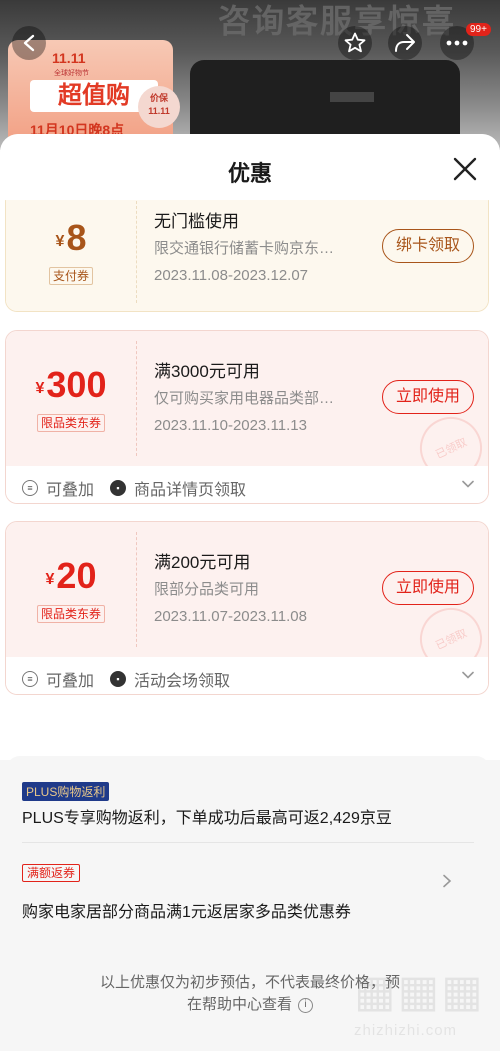 The height and width of the screenshot is (1051, 500). What do you see at coordinates (202, 562) in the screenshot?
I see `coupon-title: 满200元可用` at bounding box center [202, 562].